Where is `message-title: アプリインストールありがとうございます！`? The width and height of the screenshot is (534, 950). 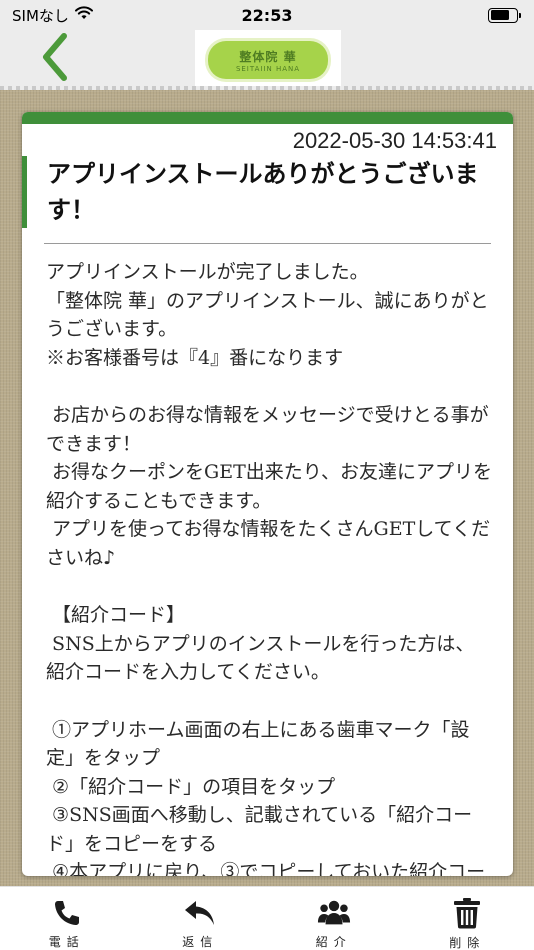 message-title: アプリインストールありがとうございます！ is located at coordinates (267, 192).